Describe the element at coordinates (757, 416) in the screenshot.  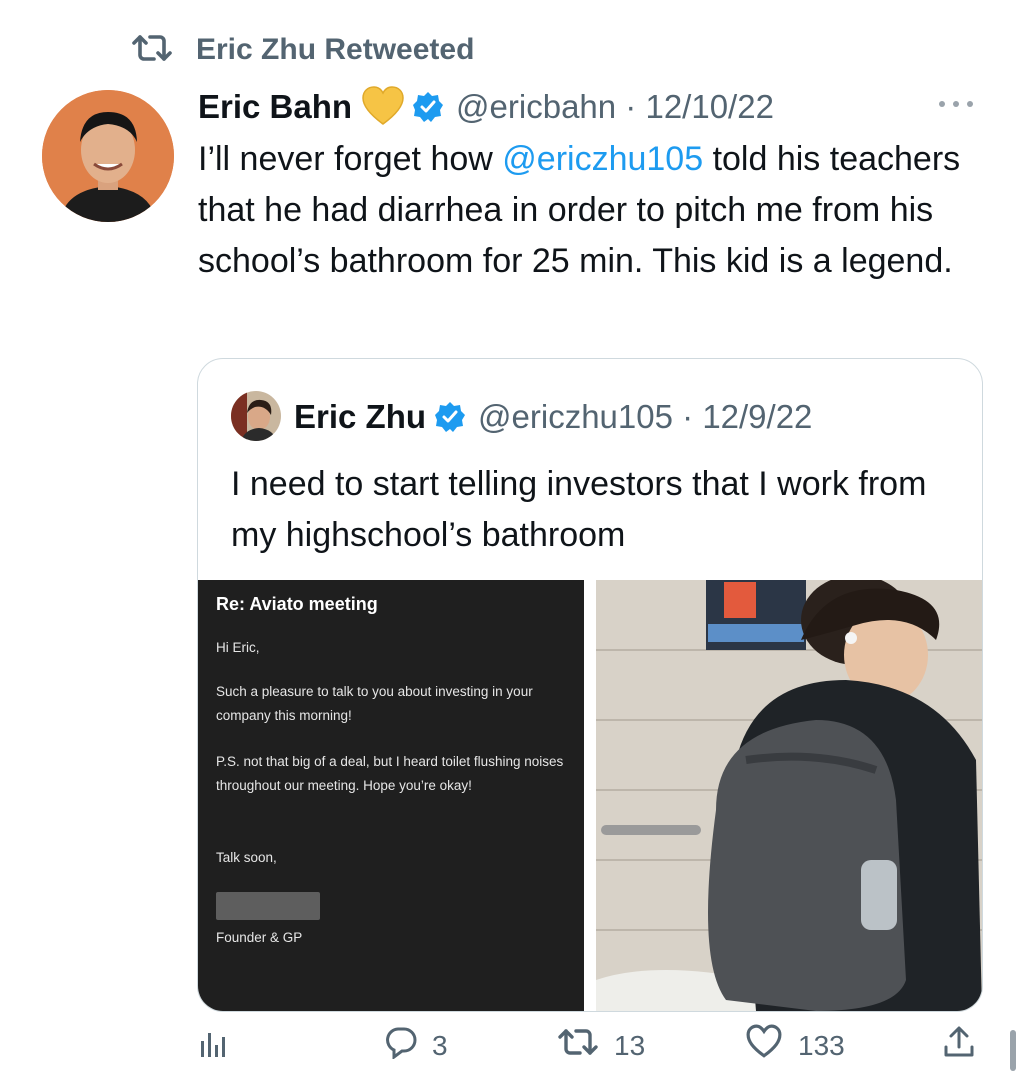
I see `quoted-tweet-date: 12/9/22` at that location.